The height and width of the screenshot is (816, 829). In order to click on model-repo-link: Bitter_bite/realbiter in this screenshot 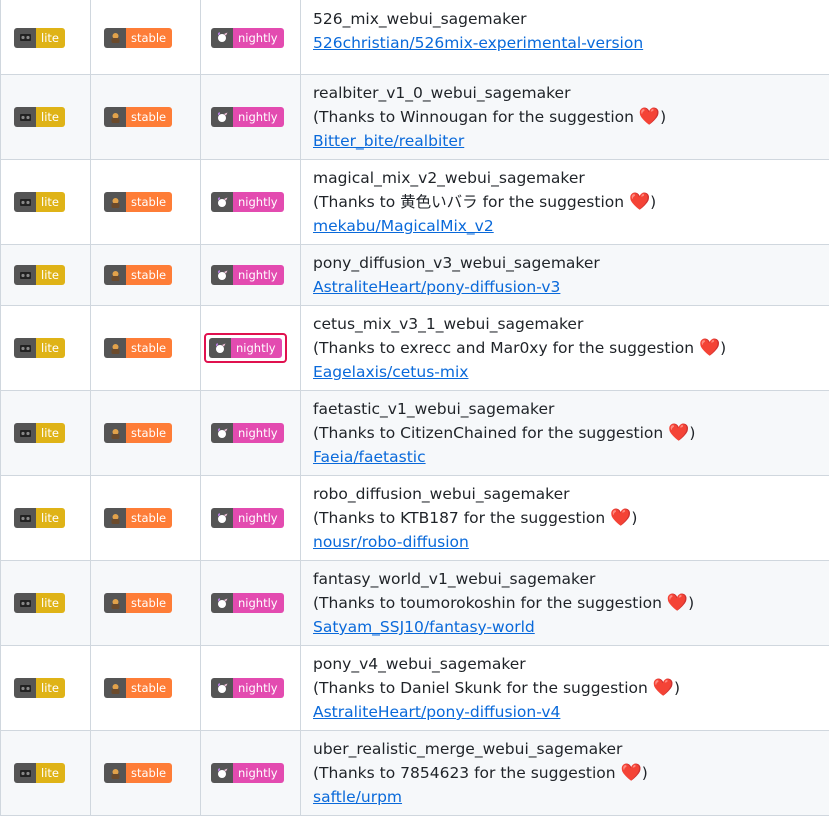, I will do `click(388, 141)`.